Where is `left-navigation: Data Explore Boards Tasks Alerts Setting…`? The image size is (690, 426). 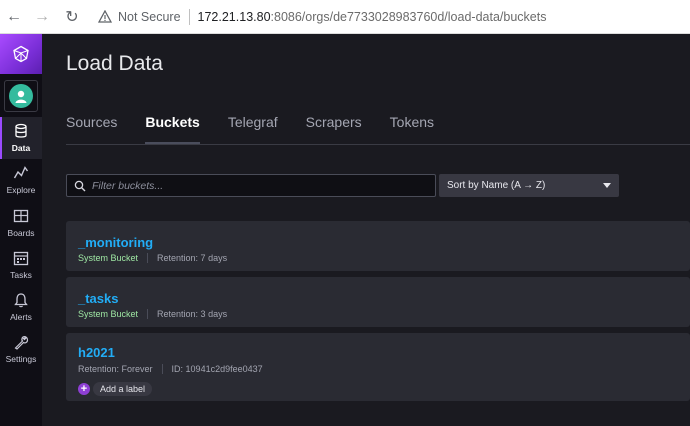
left-navigation: Data Explore Boards Tasks Alerts Setting… is located at coordinates (21, 230).